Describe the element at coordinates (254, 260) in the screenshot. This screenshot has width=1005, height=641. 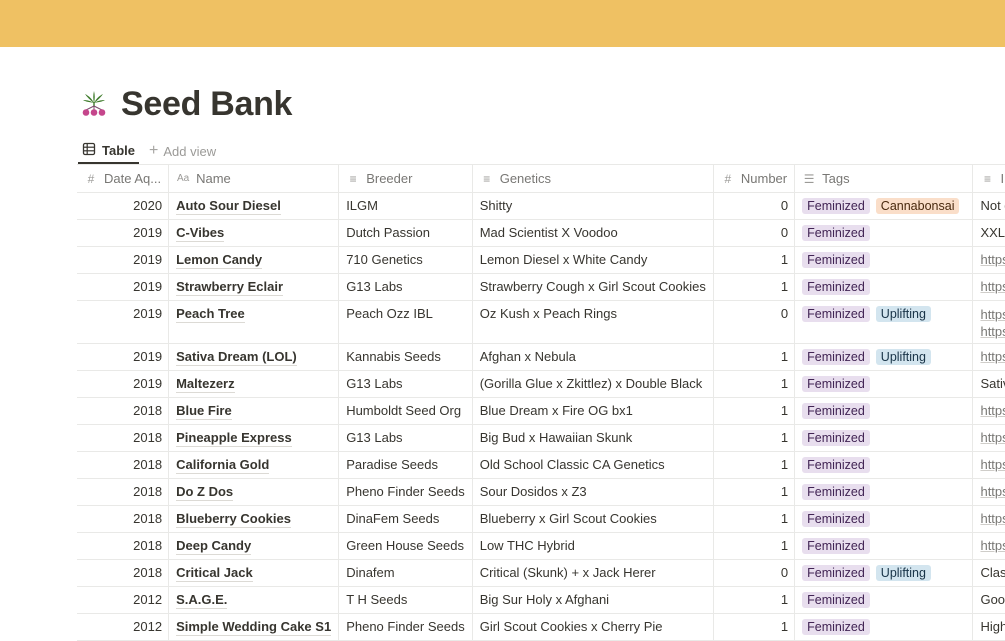
I see `name-cell: Lemon Candy` at that location.